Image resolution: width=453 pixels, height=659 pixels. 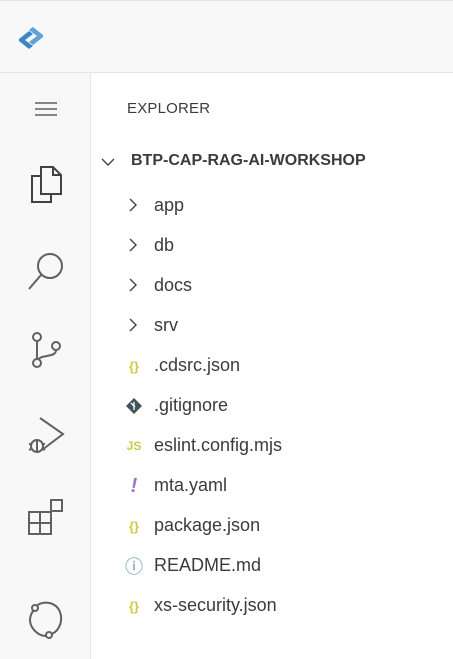 I want to click on tree-item-label: mta.yaml, so click(x=191, y=485).